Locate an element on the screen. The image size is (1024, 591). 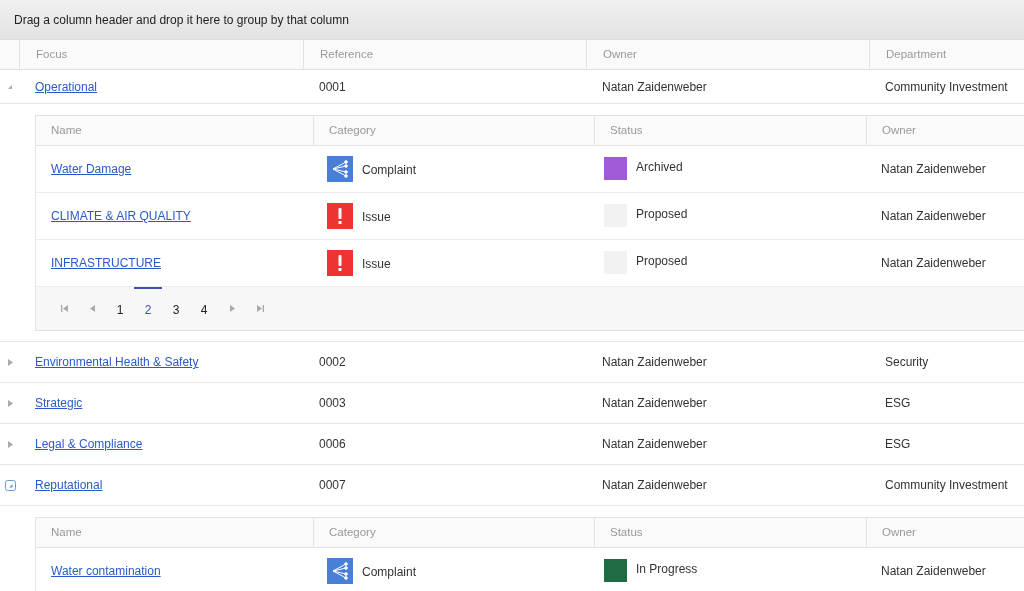
group-panel: Drag a column header and drop it here to group by that column is located at coordinates (512, 20).